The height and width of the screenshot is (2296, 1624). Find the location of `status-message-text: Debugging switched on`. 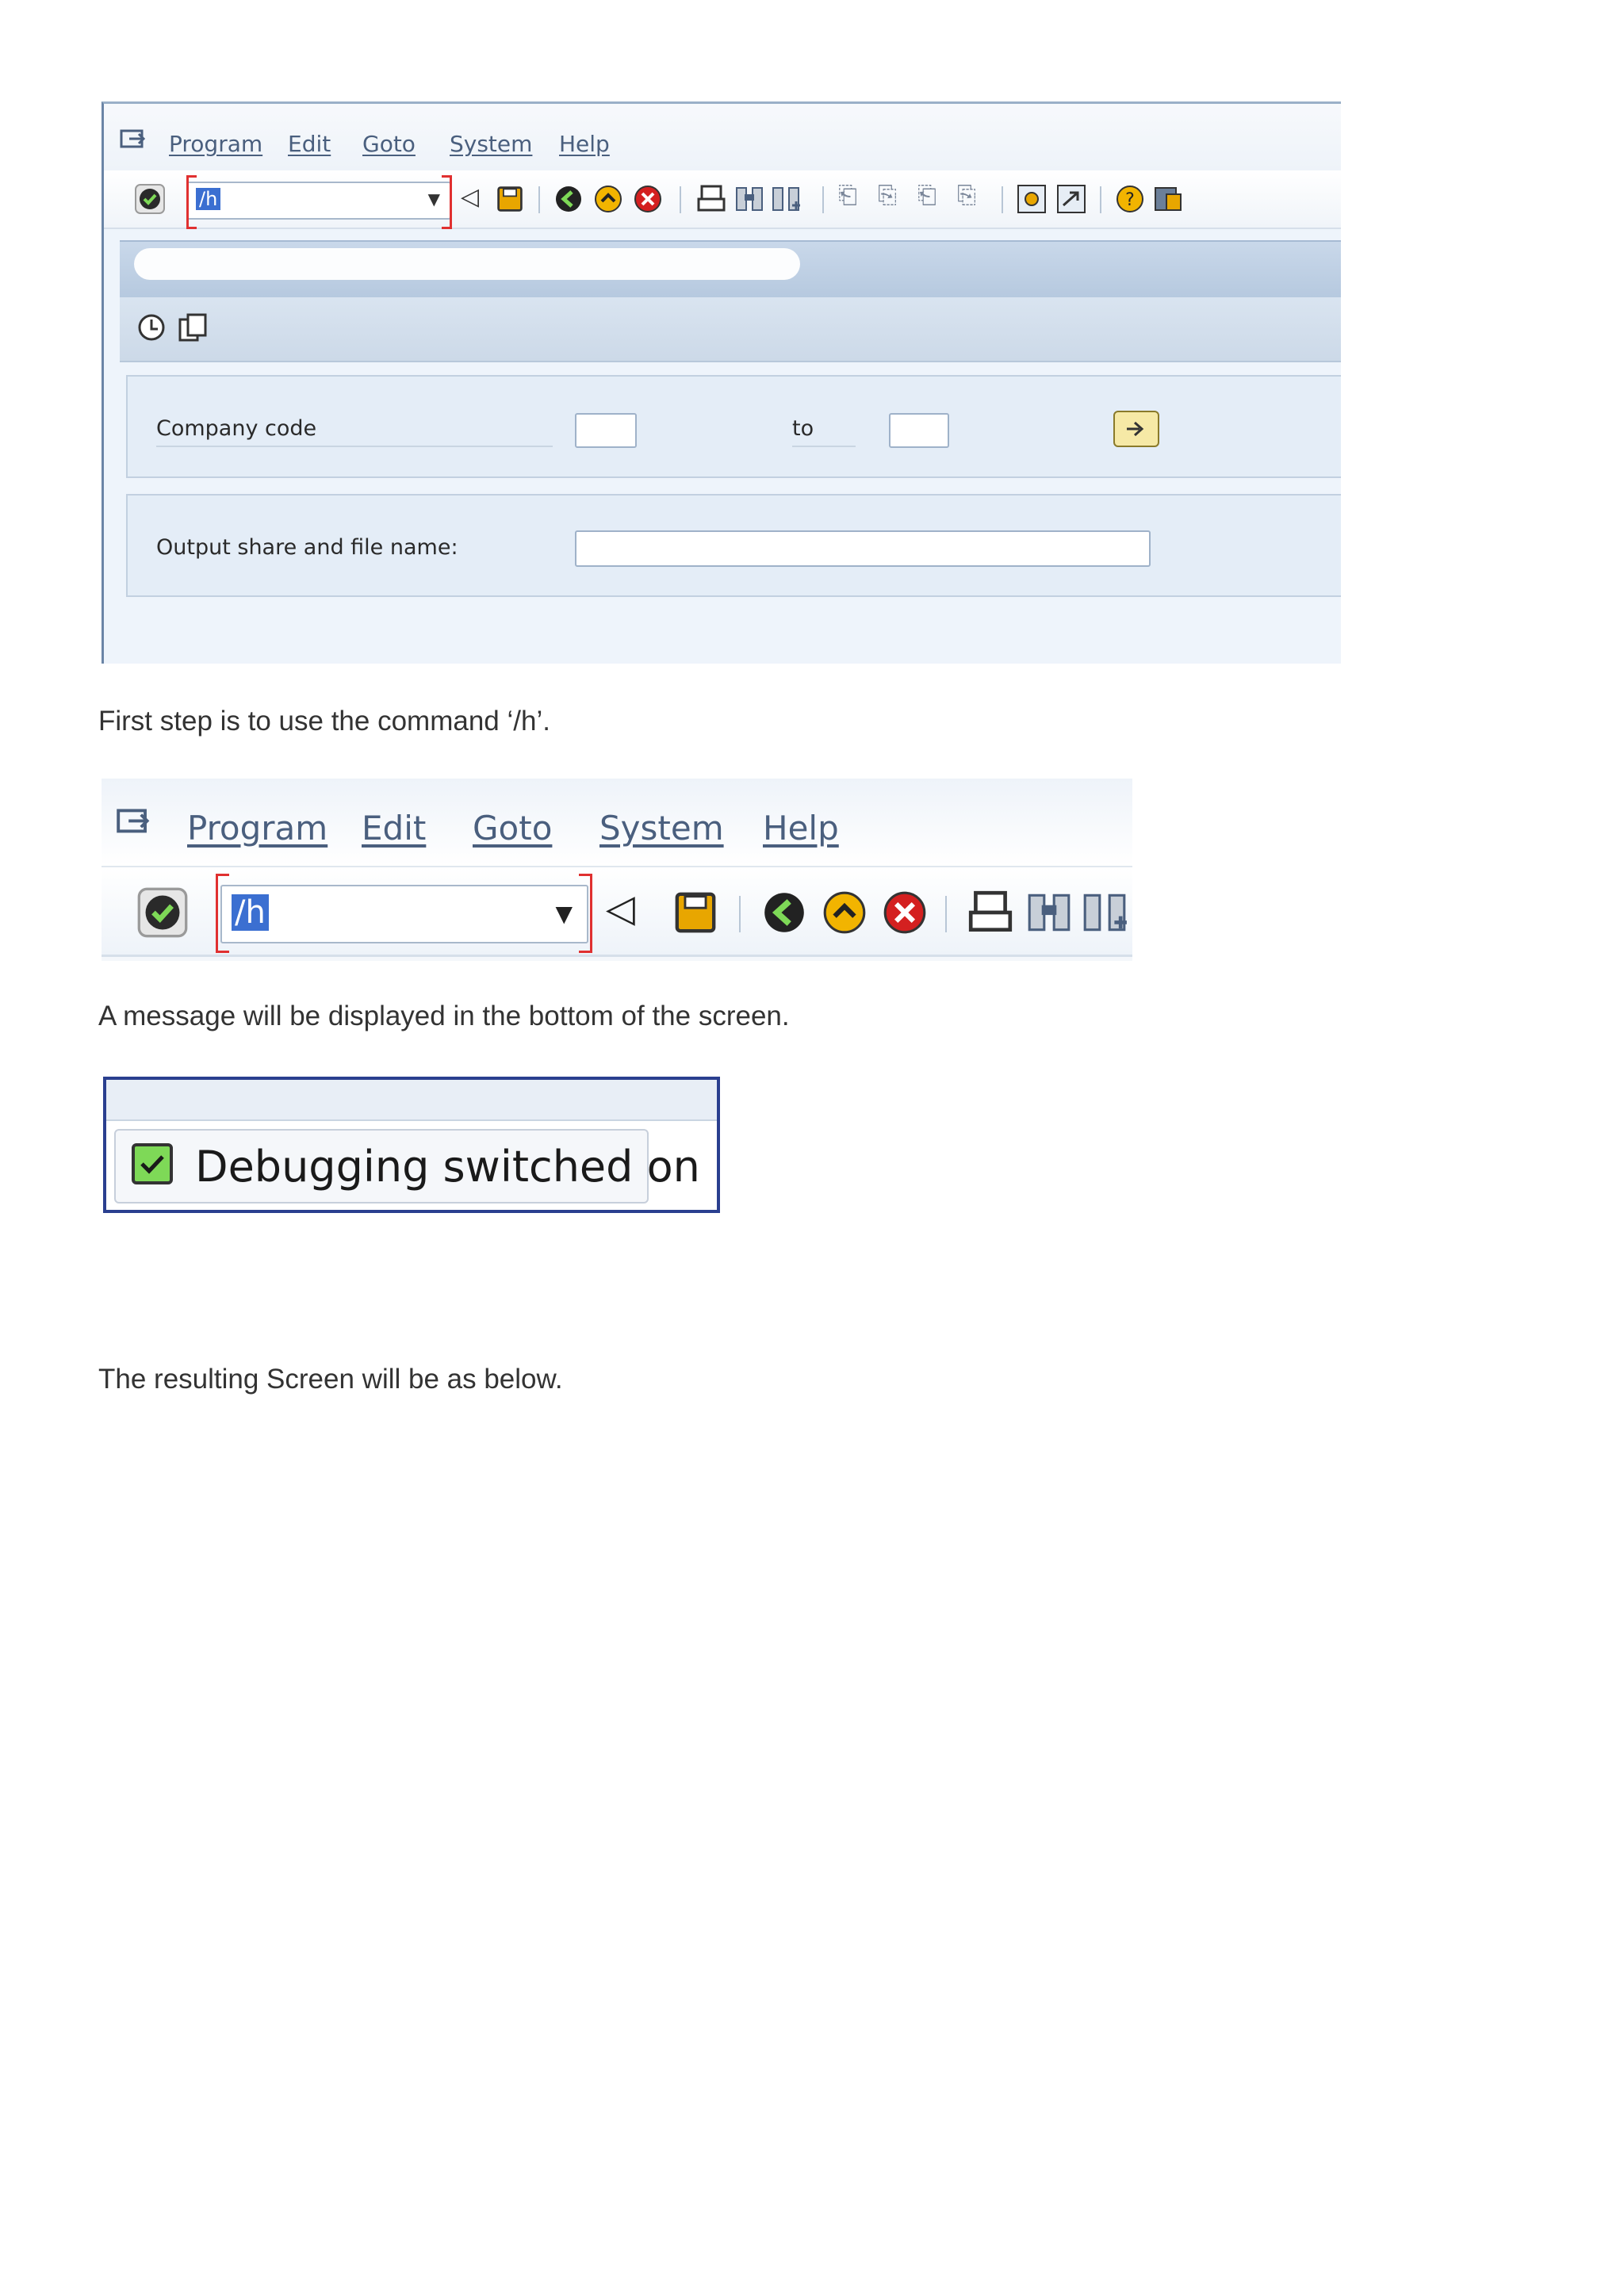

status-message-text: Debugging switched on is located at coordinates (447, 1167).